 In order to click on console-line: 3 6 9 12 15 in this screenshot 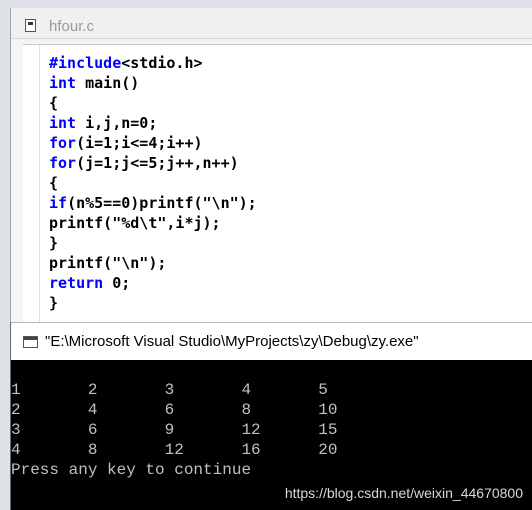, I will do `click(174, 430)`.